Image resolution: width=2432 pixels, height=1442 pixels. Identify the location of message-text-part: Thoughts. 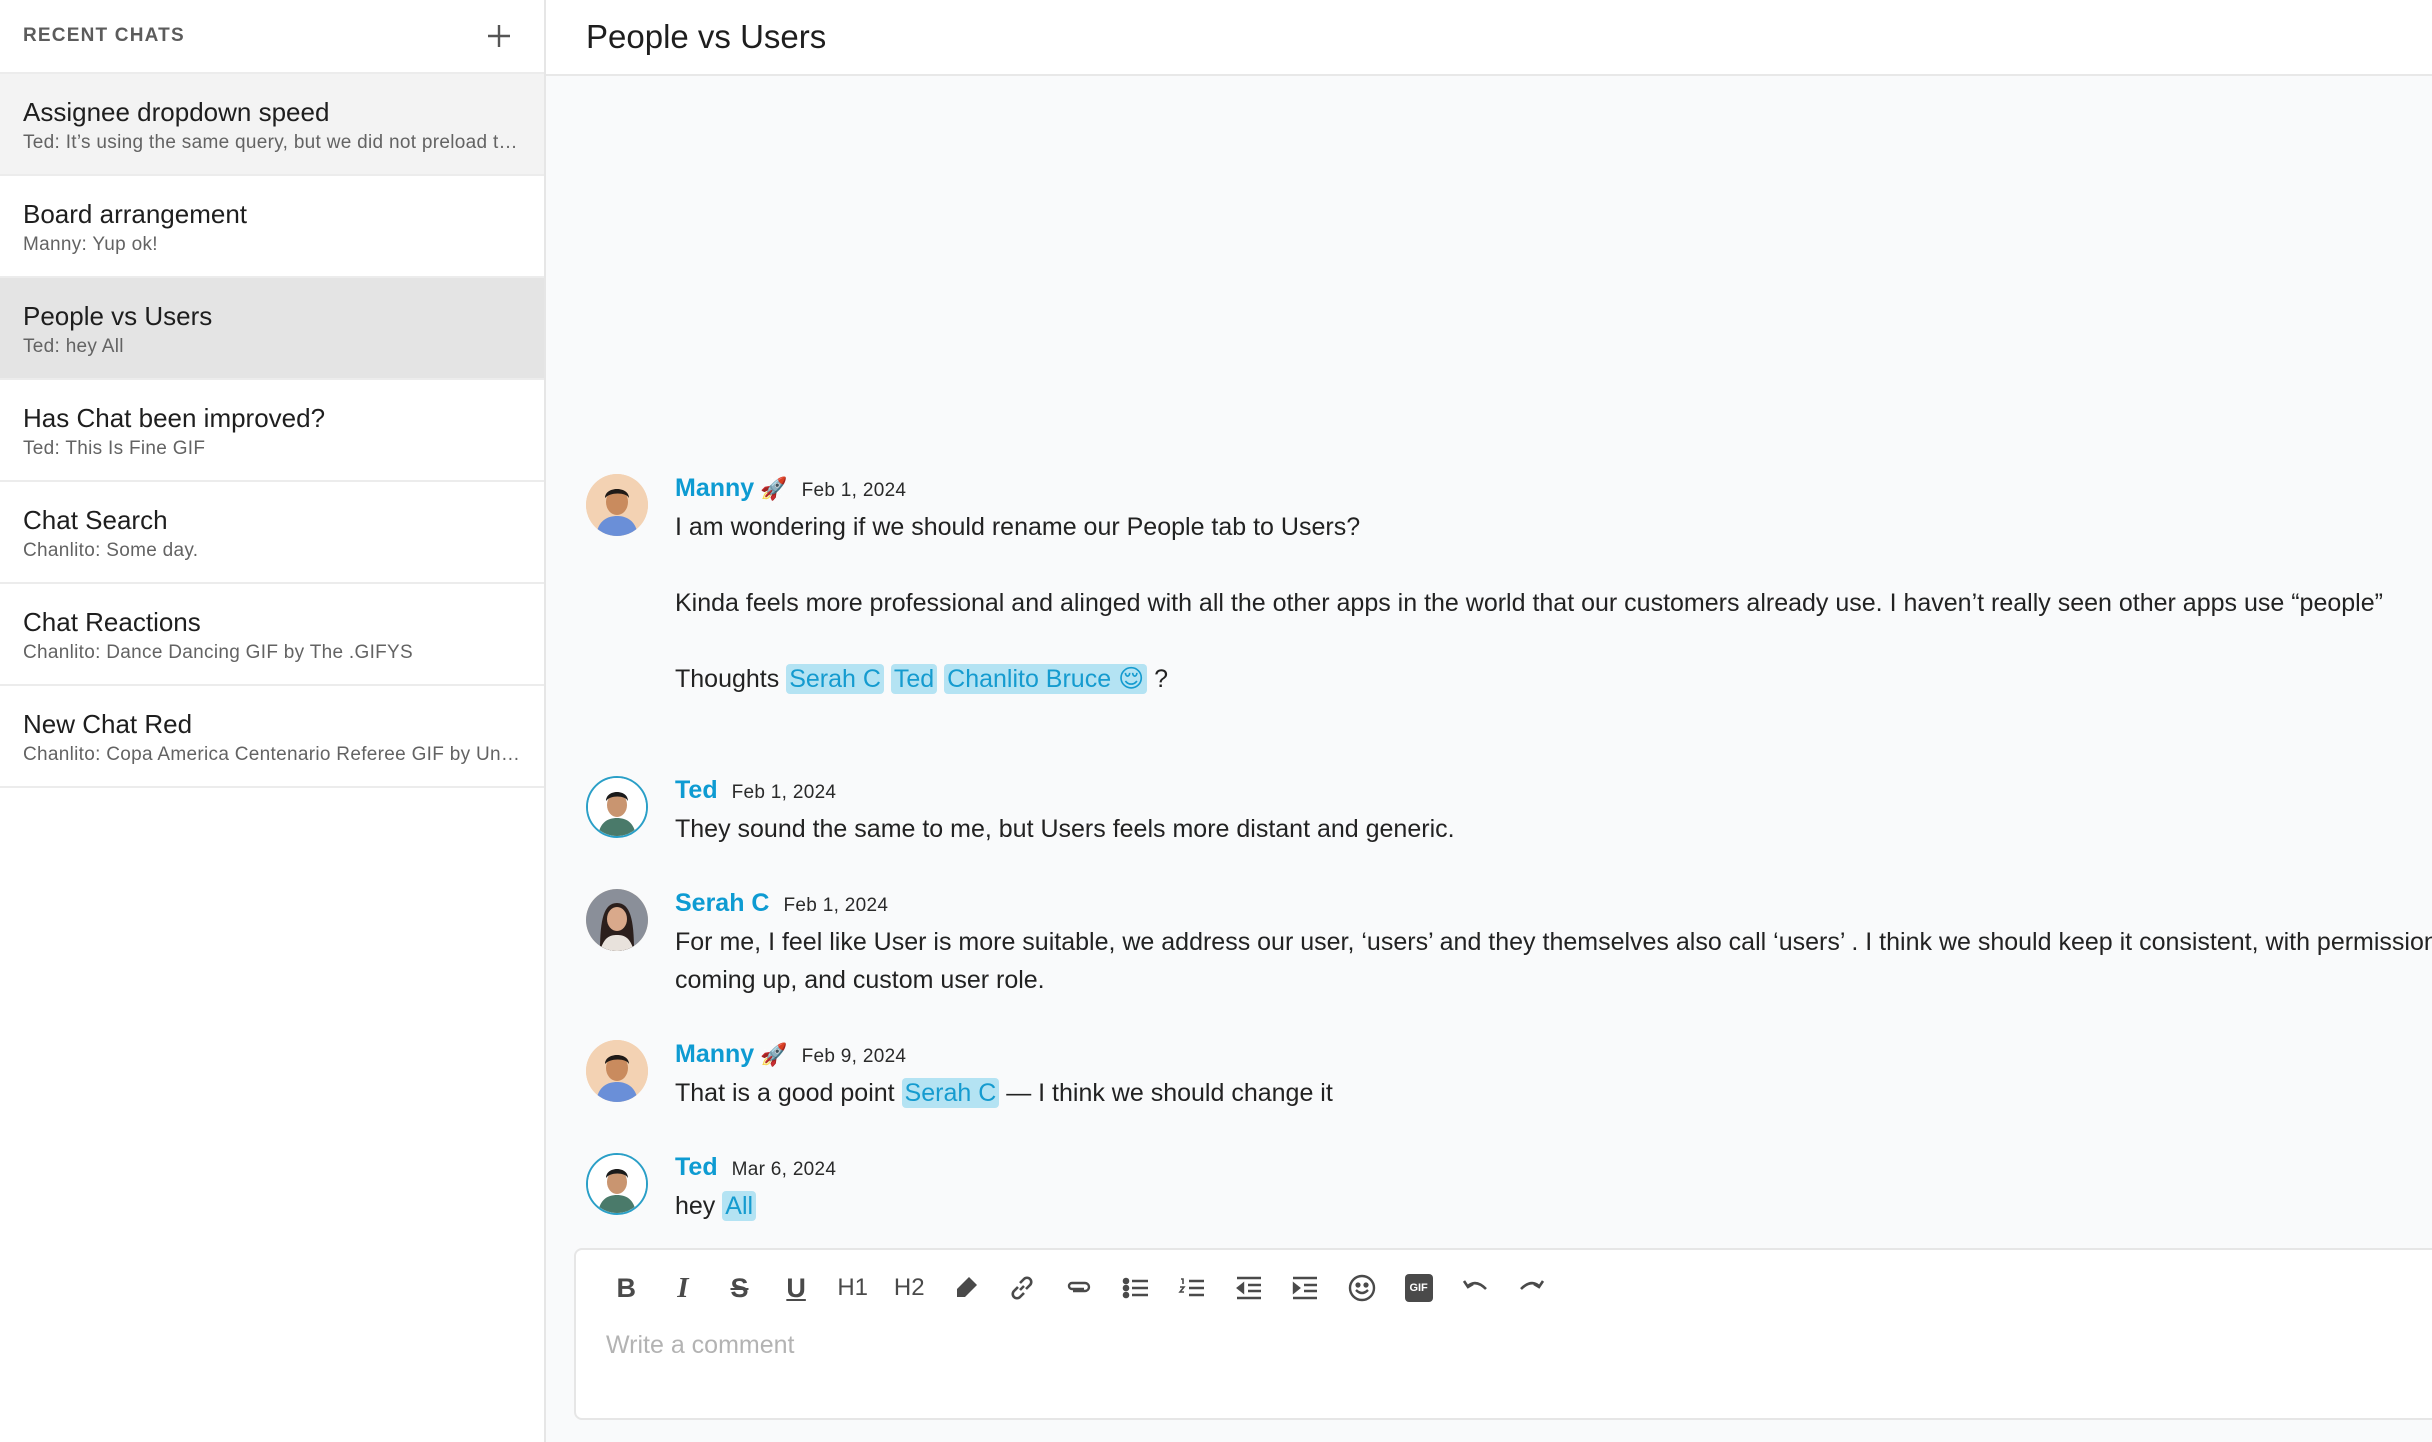
(727, 679).